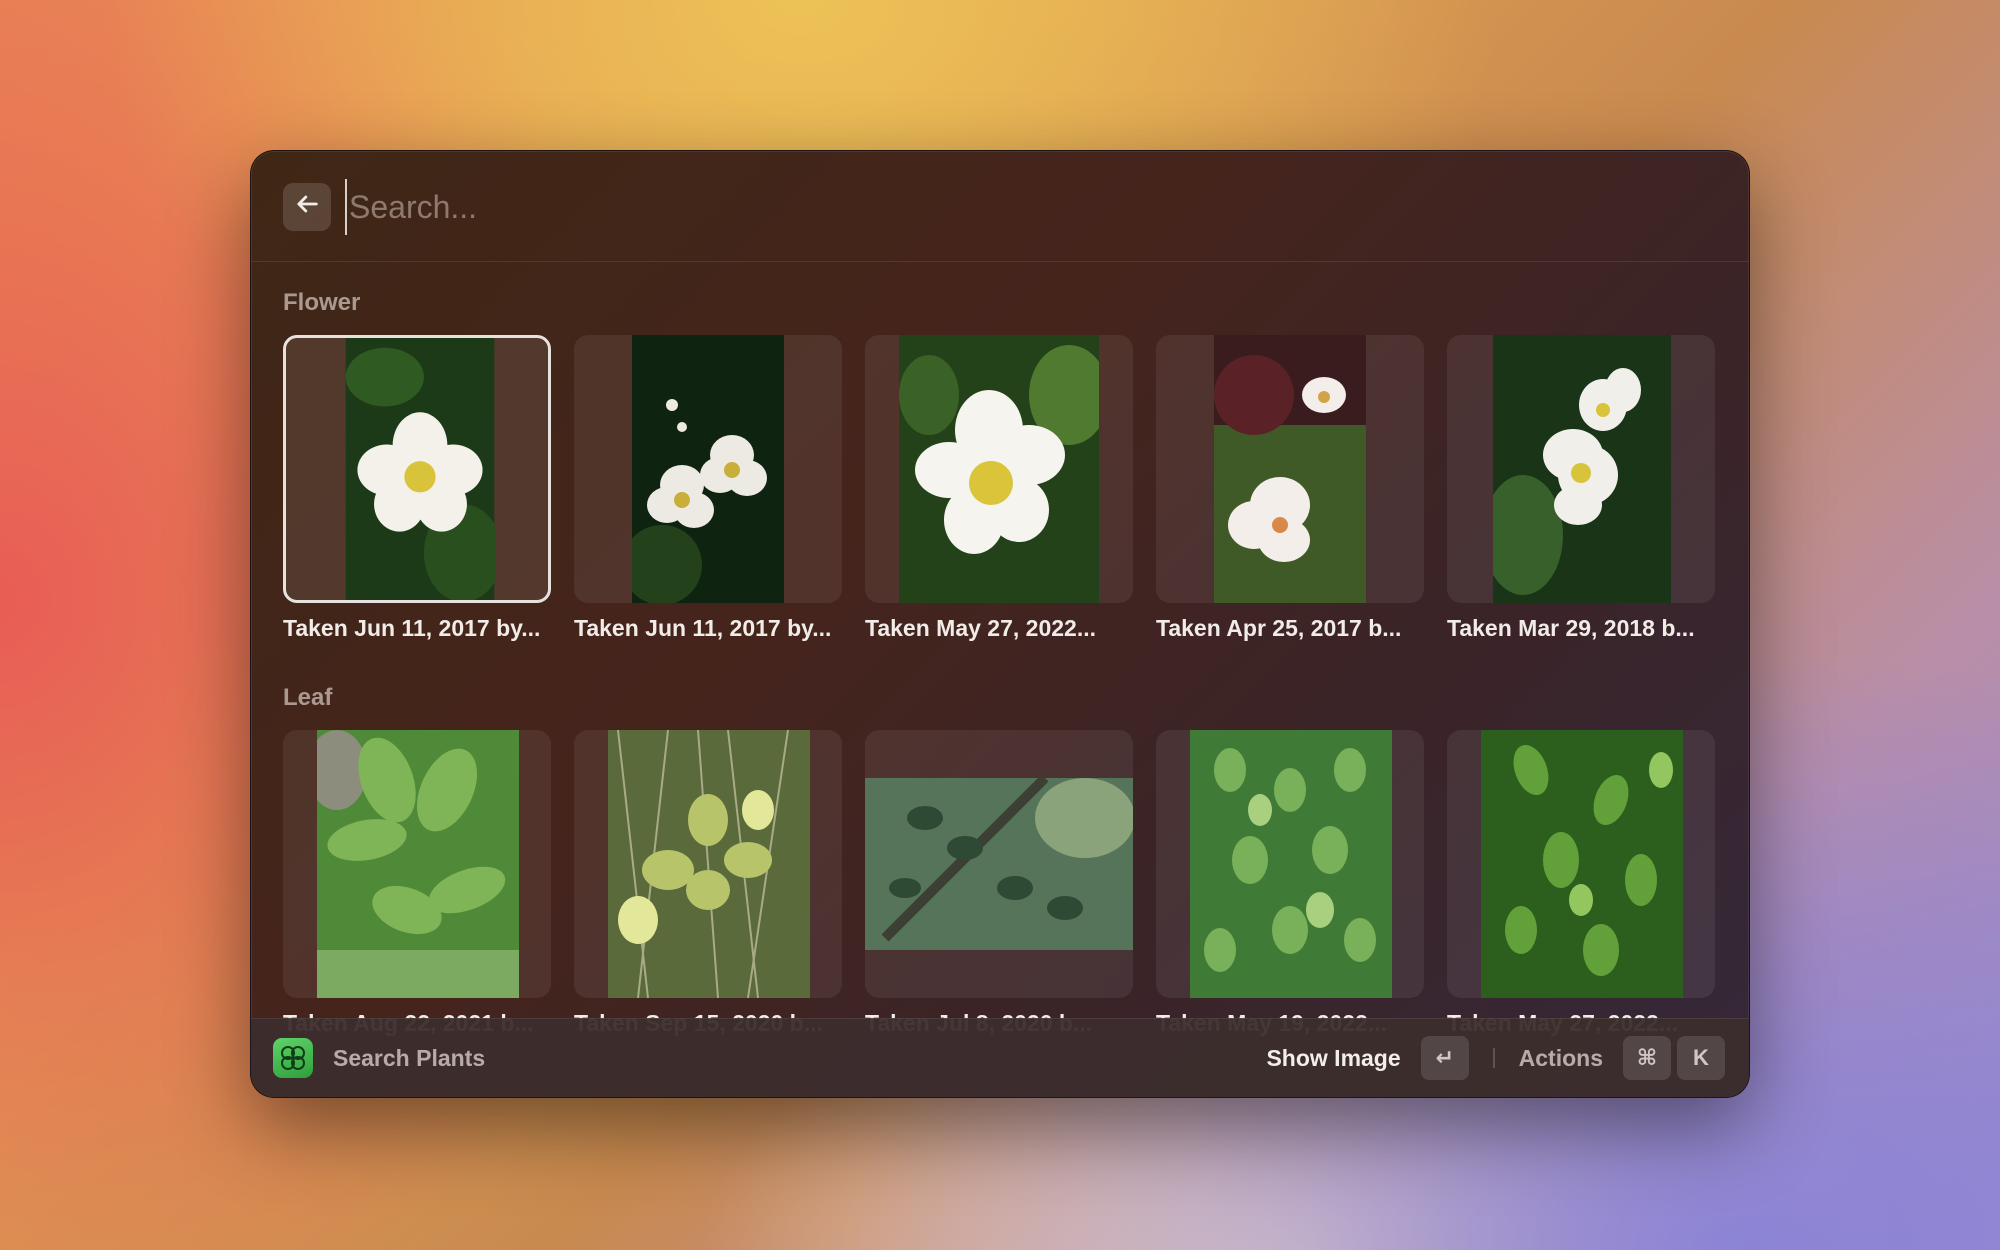 This screenshot has height=1250, width=2000. I want to click on section-title-leaf: Leaf, so click(308, 697).